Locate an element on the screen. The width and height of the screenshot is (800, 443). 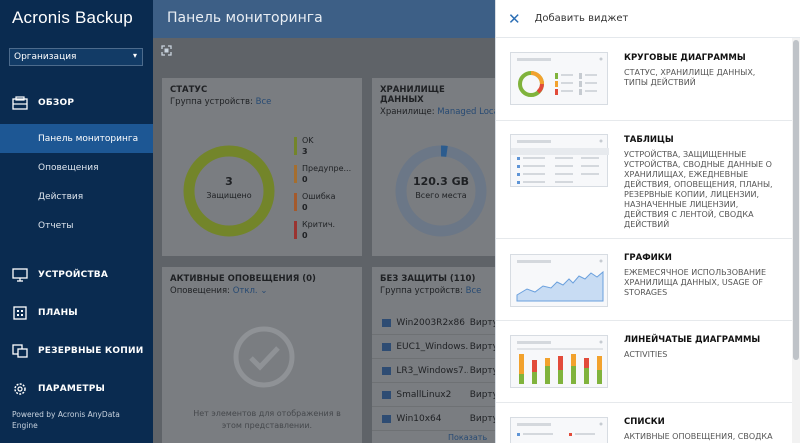
device-name: Win10x64 is located at coordinates (419, 418).